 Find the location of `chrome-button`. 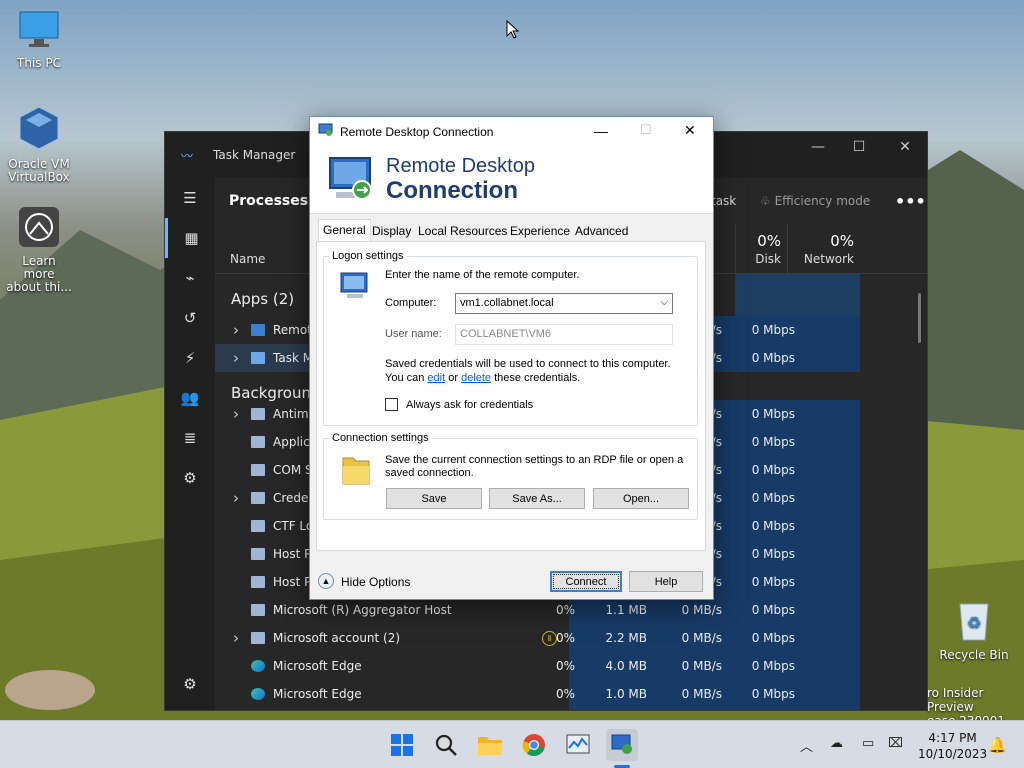

chrome-button is located at coordinates (534, 745).